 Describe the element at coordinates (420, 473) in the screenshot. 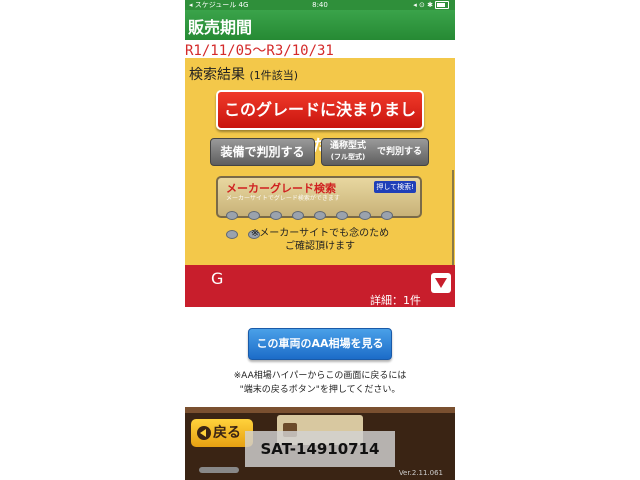

I see `app-version: Ver.2.11.061` at that location.